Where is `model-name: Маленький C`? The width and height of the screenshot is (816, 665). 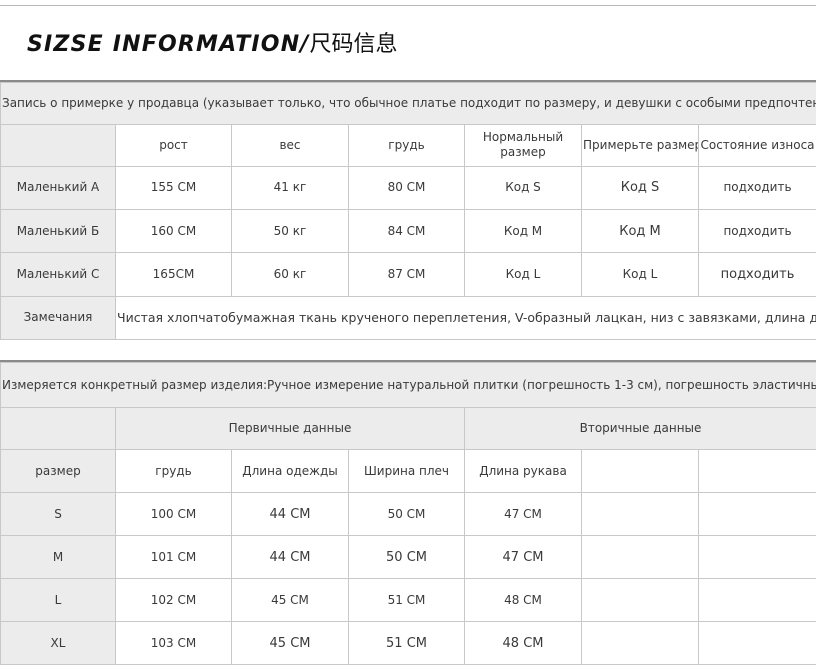 model-name: Маленький C is located at coordinates (58, 274).